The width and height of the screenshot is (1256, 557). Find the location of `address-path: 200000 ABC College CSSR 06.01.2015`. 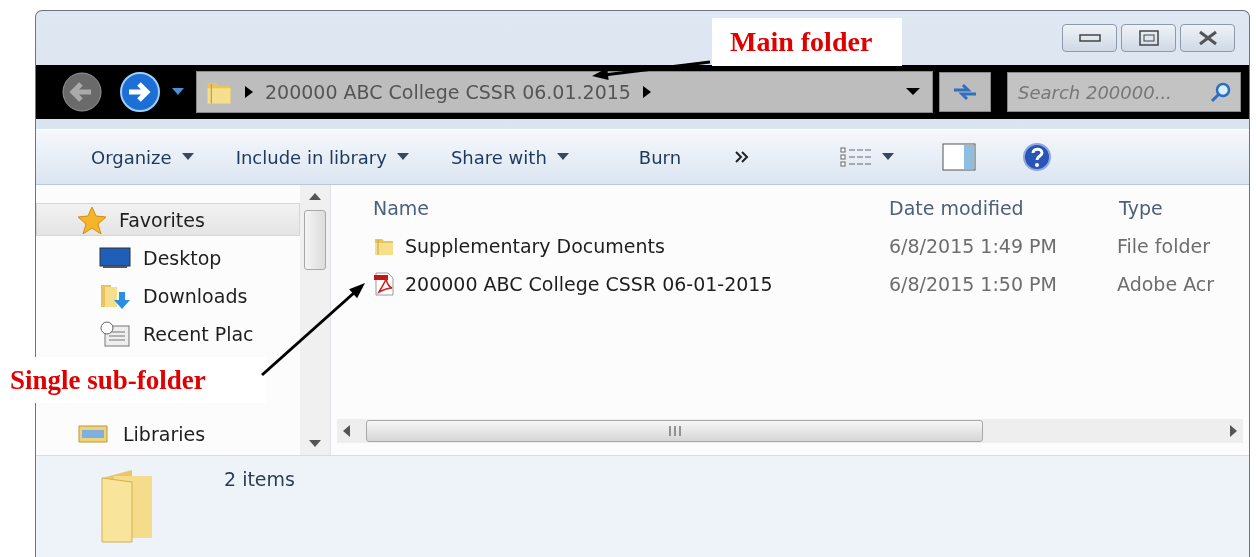

address-path: 200000 ABC College CSSR 06.01.2015 is located at coordinates (448, 92).